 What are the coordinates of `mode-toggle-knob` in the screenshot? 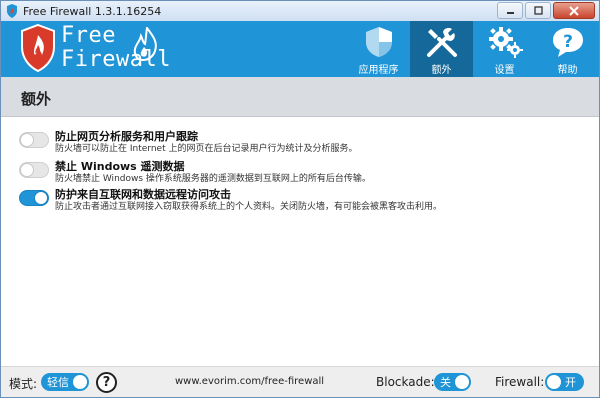 It's located at (80, 382).